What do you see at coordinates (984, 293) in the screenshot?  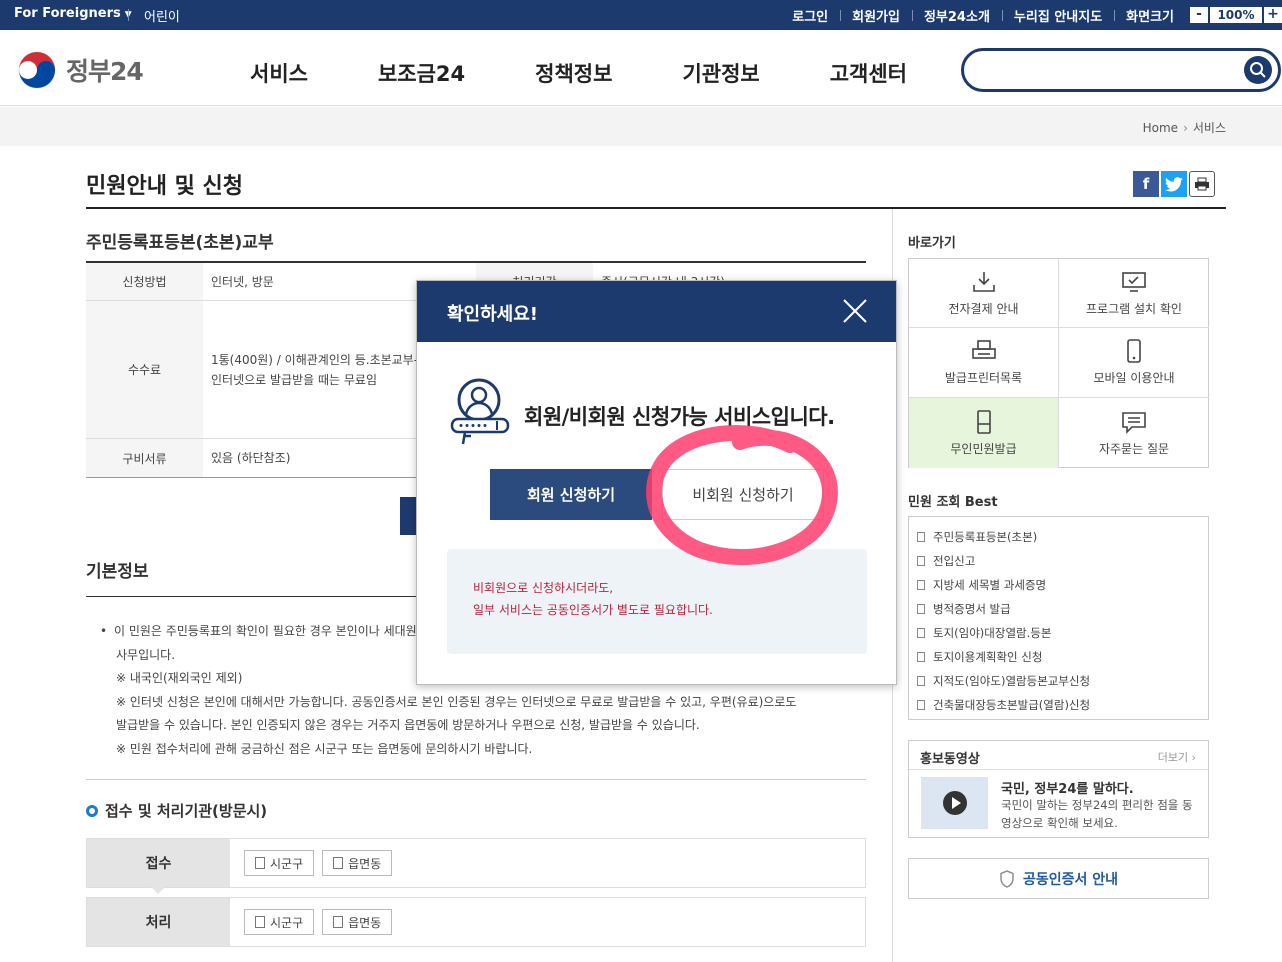 I see `quick-link-payment: 전자결제 안내` at bounding box center [984, 293].